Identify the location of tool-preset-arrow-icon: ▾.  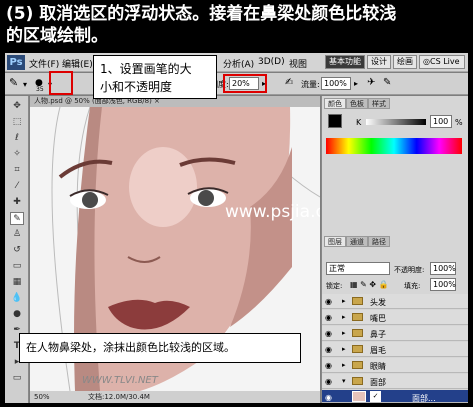
(25, 84).